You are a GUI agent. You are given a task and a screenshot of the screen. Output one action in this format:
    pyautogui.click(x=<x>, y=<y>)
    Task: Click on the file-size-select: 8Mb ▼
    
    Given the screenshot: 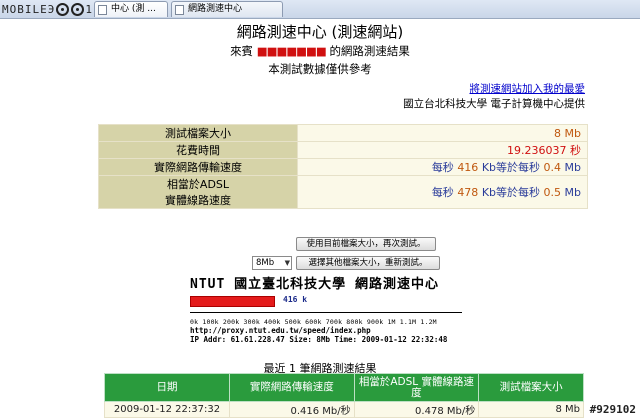 What is the action you would take?
    pyautogui.click(x=272, y=263)
    